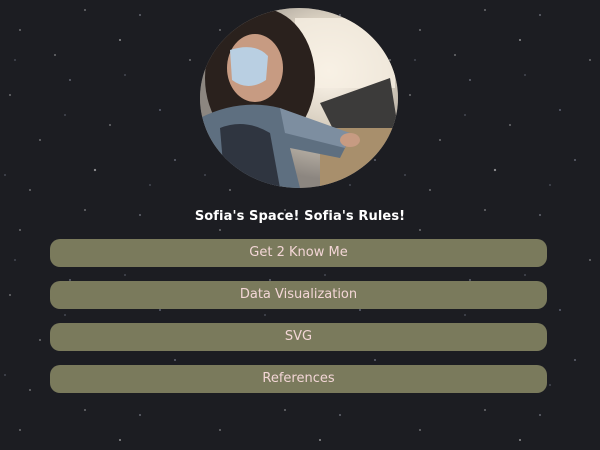 This screenshot has height=450, width=600. What do you see at coordinates (300, 216) in the screenshot?
I see `page-tagline: Sofia's Space! Sofia's Rules!` at bounding box center [300, 216].